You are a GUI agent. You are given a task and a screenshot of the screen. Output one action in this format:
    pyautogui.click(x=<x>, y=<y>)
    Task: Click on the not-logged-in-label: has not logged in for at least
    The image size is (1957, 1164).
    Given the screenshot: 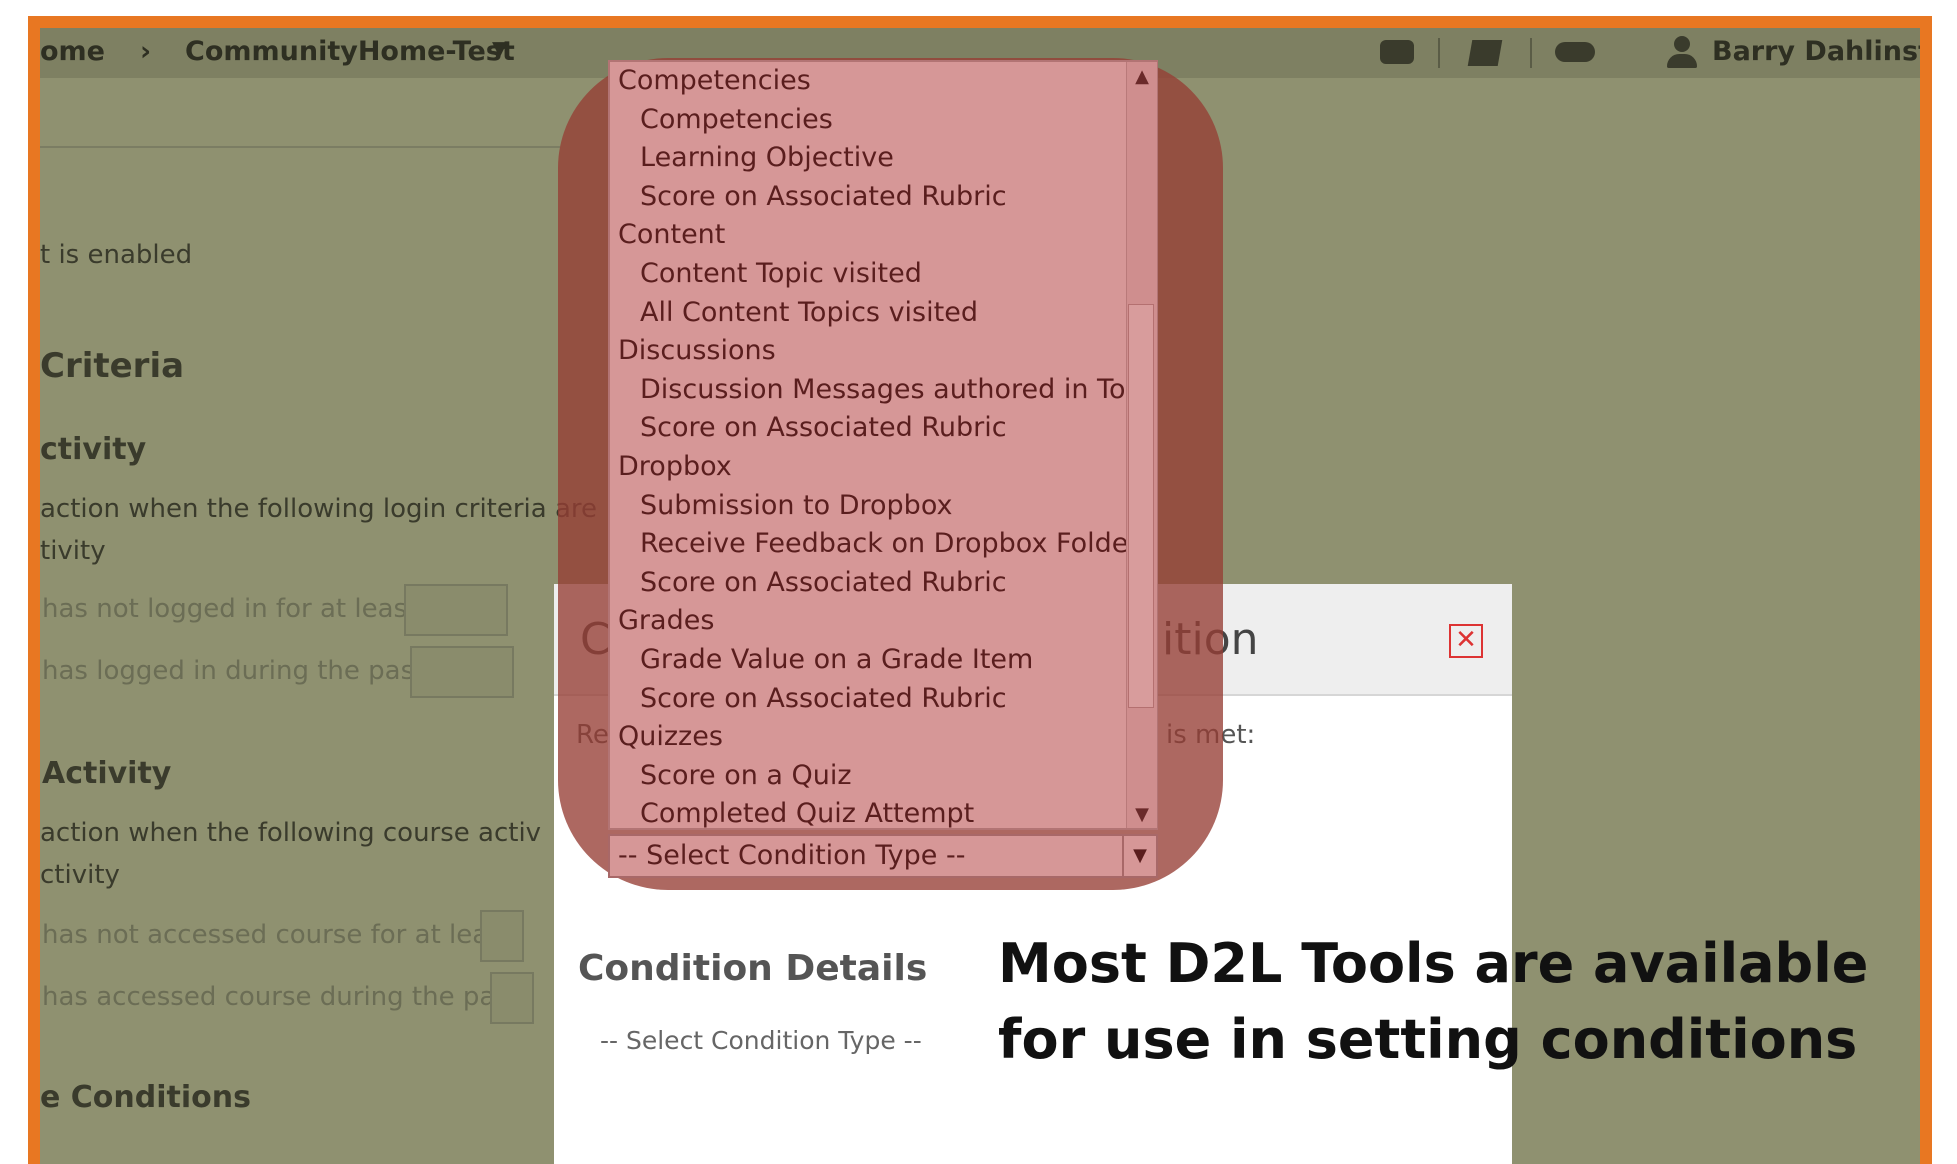 What is the action you would take?
    pyautogui.click(x=230, y=609)
    